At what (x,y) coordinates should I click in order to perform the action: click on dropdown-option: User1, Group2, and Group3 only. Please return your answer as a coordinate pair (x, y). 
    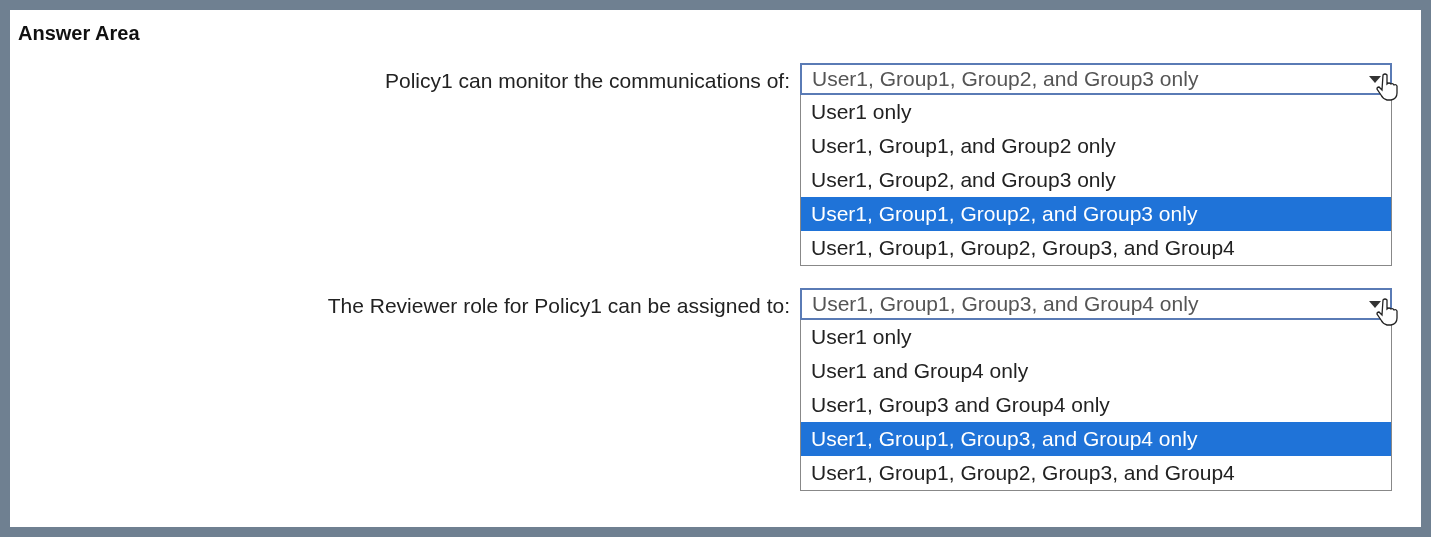
    Looking at the image, I should click on (1096, 180).